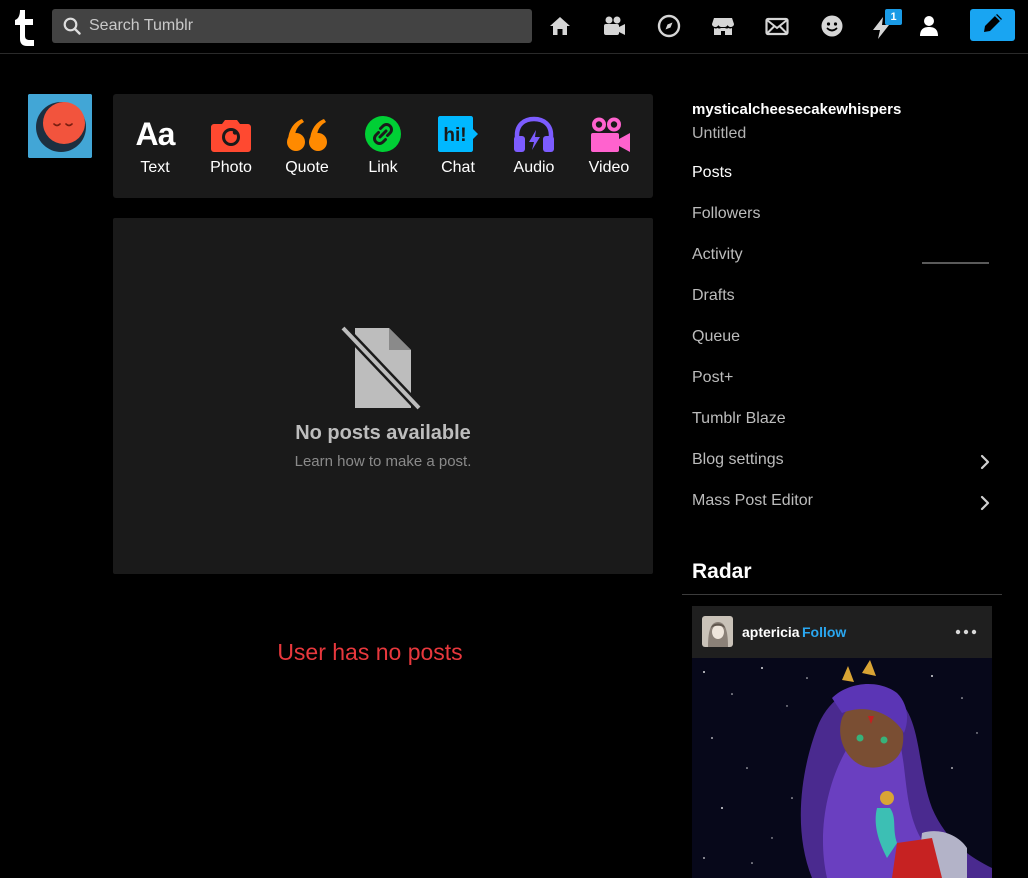 This screenshot has width=1028, height=878. I want to click on post-type-photo-button: Photo, so click(231, 144).